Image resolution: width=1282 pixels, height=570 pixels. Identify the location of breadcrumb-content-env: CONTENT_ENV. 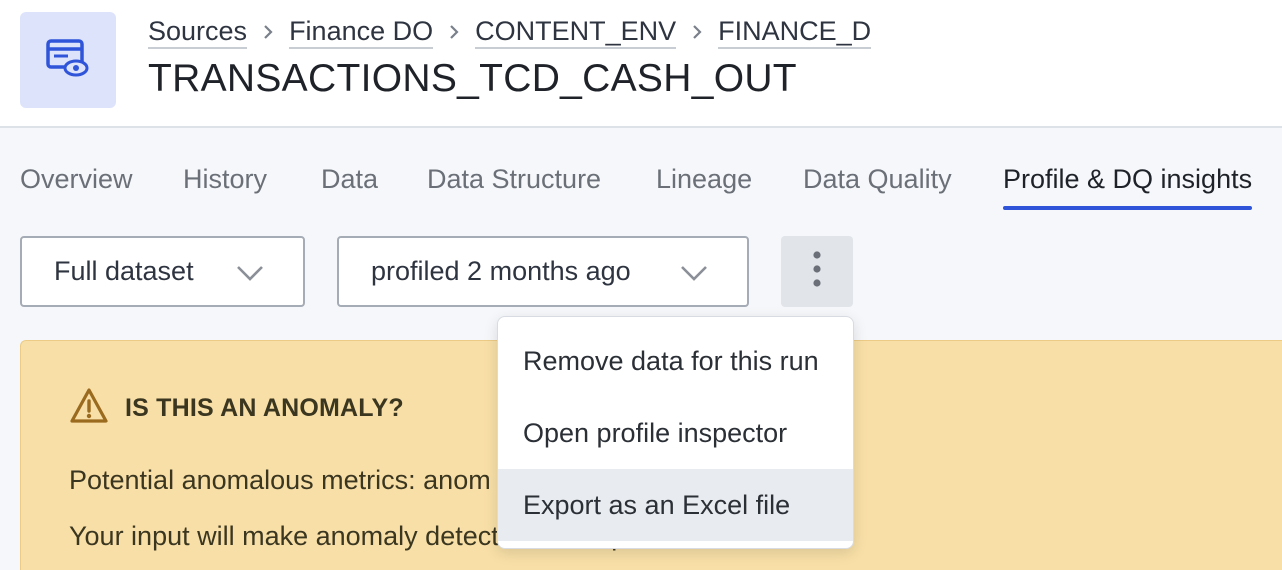
(576, 32).